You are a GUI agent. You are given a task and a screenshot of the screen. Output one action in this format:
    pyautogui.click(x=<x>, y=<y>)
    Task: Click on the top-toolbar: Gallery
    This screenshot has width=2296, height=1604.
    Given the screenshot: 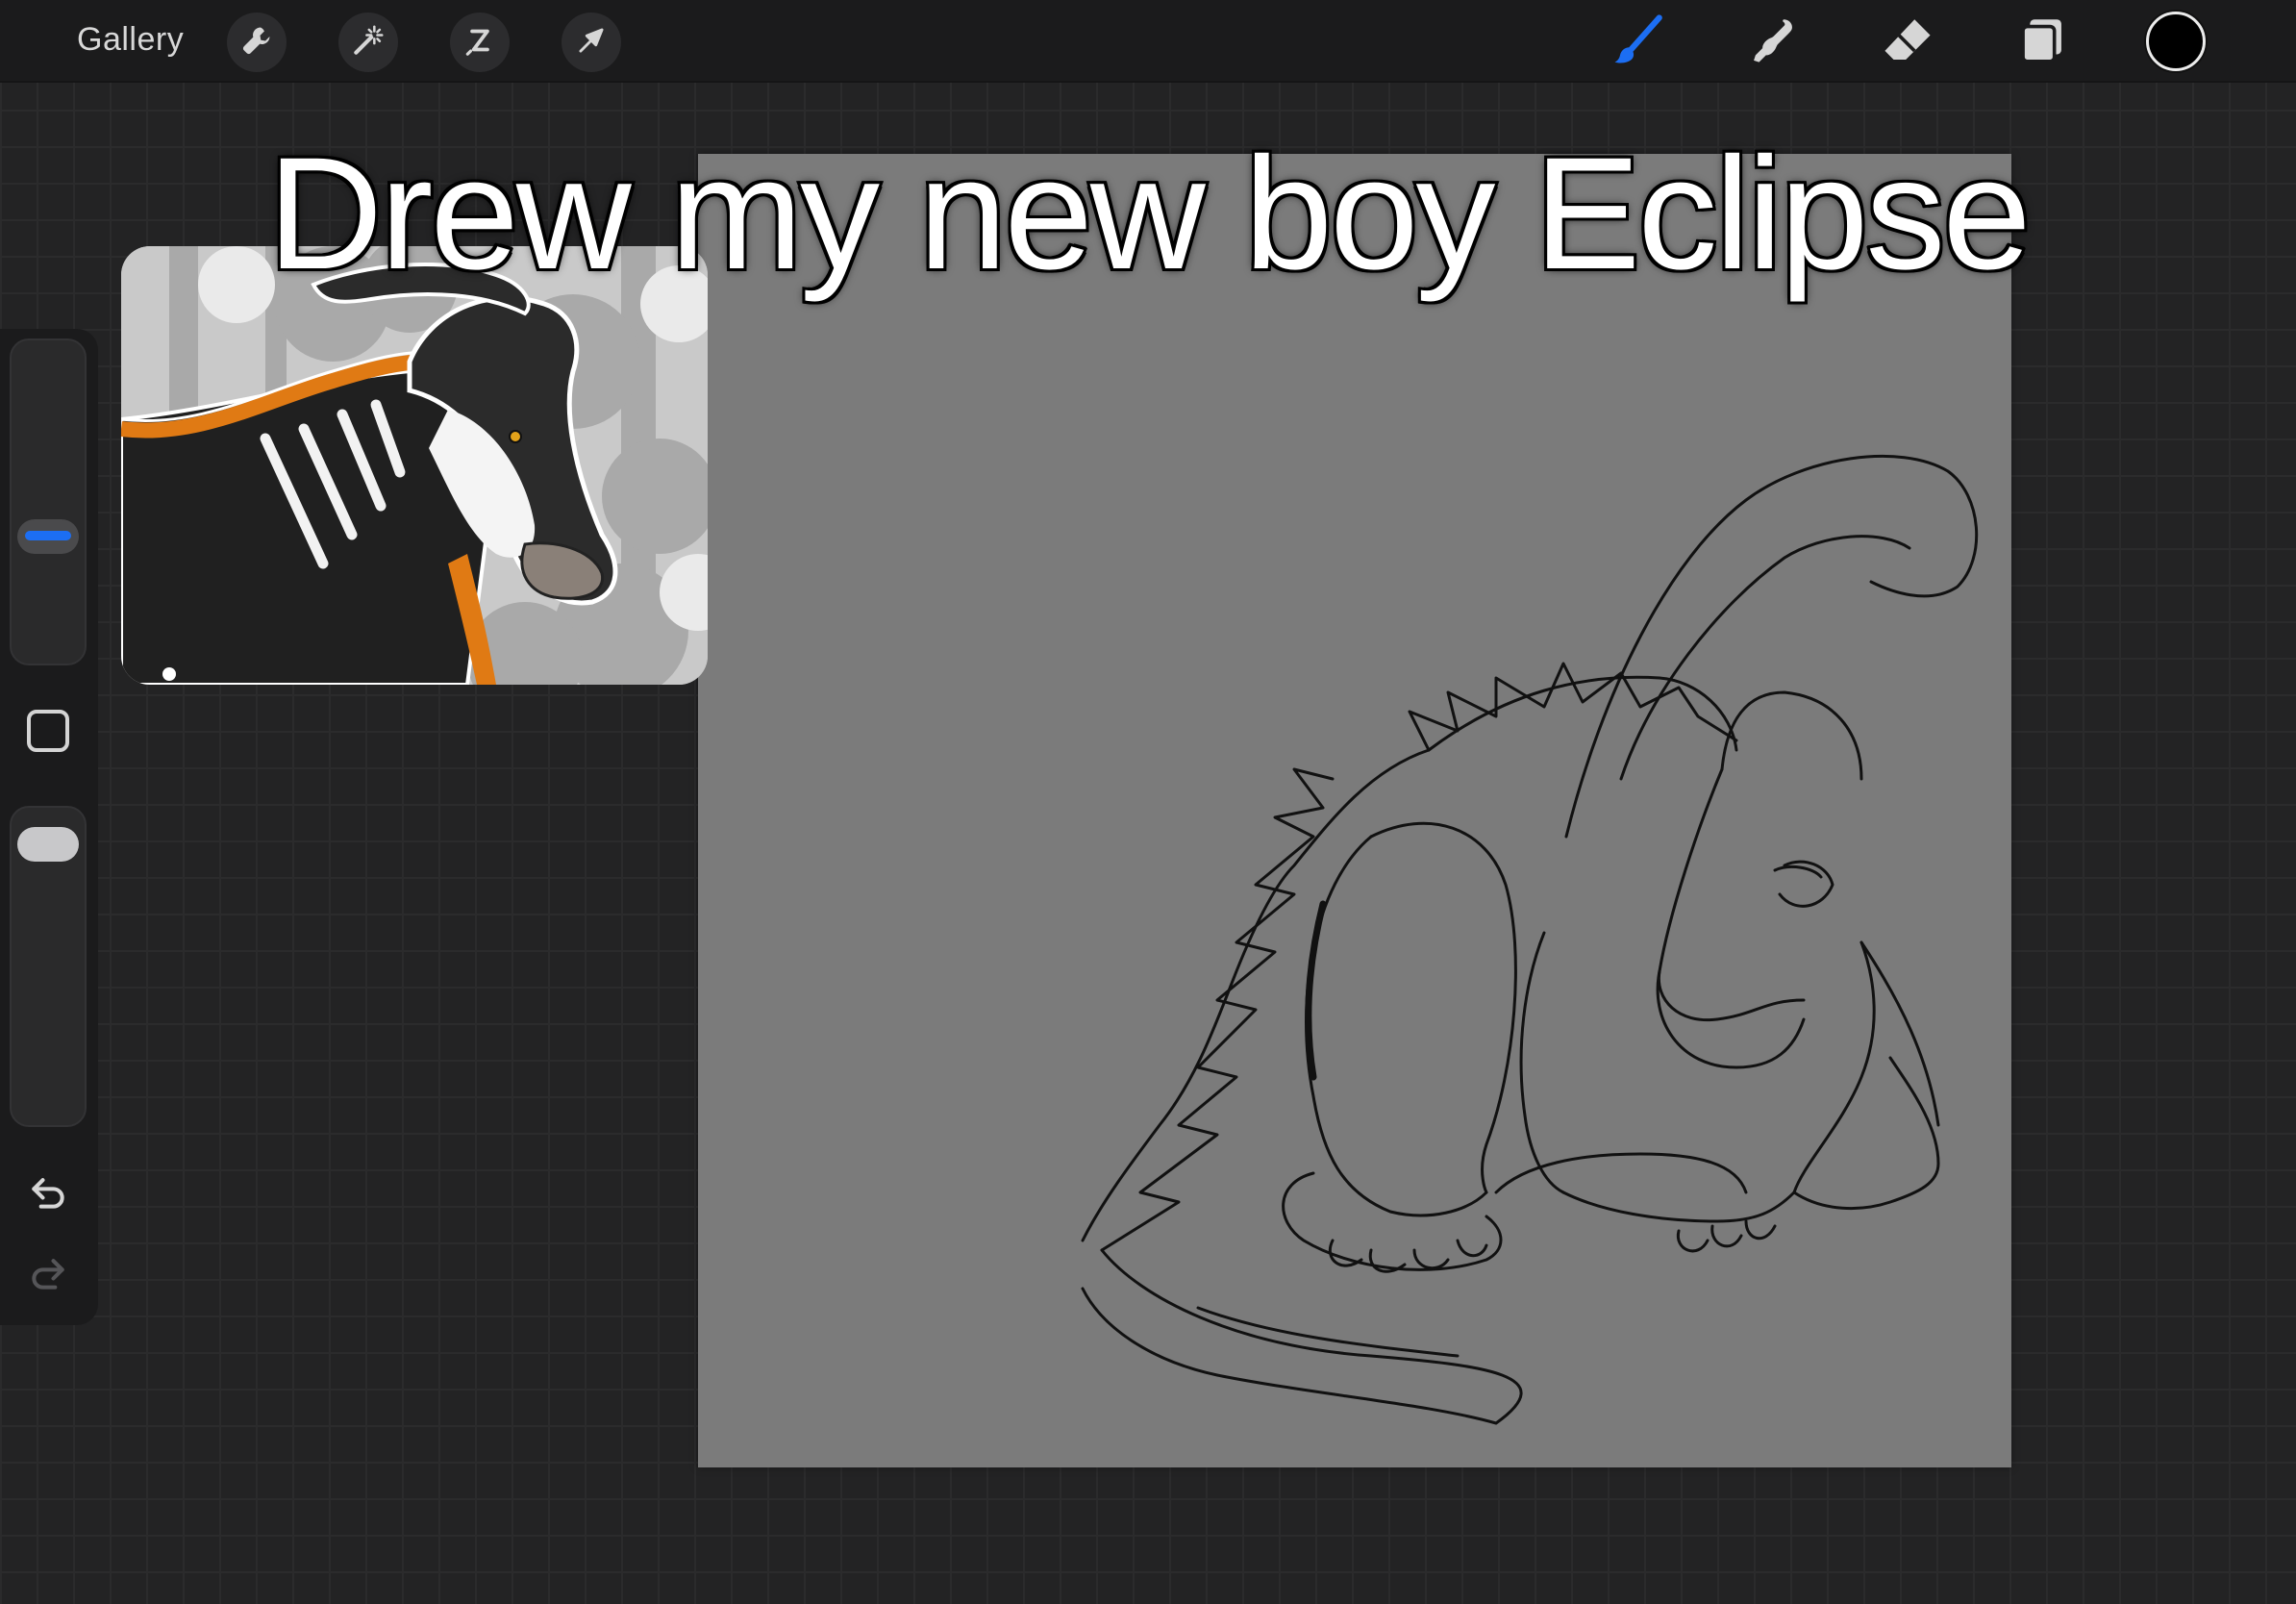 What is the action you would take?
    pyautogui.click(x=1148, y=41)
    